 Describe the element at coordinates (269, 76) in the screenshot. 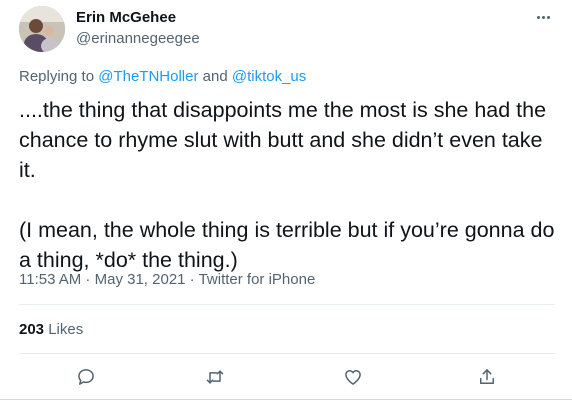

I see `reply-mention-tiktok: @tiktok_us` at that location.